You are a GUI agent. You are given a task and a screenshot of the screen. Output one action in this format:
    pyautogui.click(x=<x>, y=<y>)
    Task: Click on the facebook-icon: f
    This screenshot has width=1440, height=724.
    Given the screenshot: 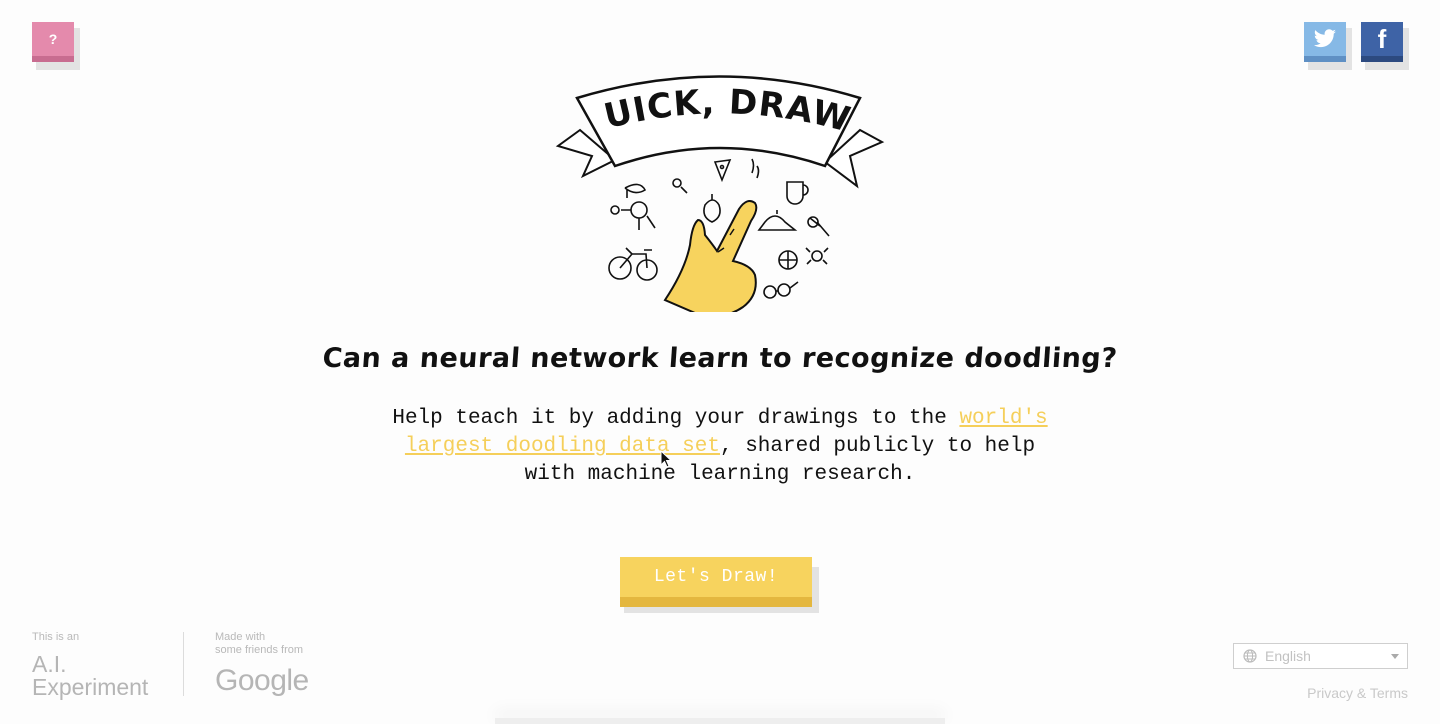 What is the action you would take?
    pyautogui.click(x=1382, y=42)
    